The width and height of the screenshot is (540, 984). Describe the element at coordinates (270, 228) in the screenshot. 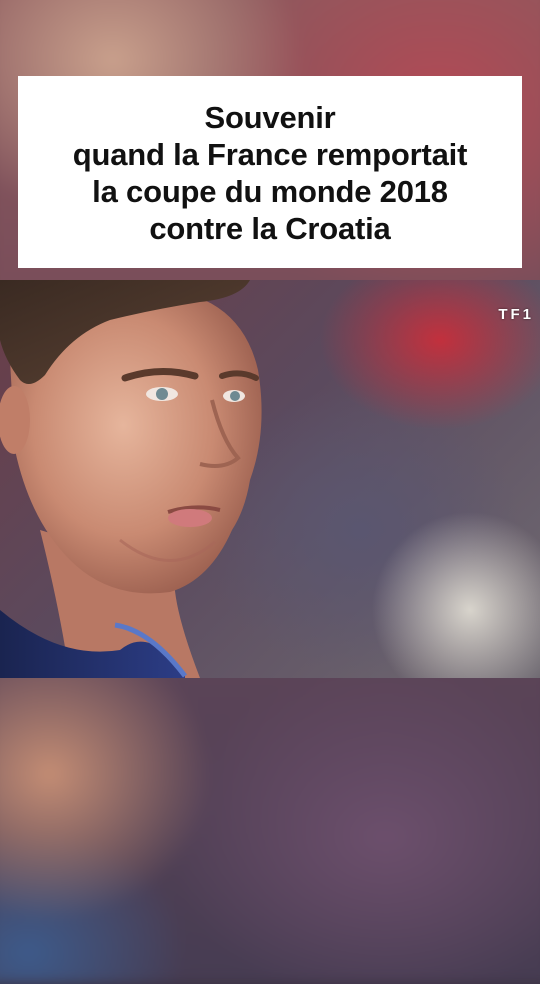

I see `caption-line-4: contre la Croatia` at that location.